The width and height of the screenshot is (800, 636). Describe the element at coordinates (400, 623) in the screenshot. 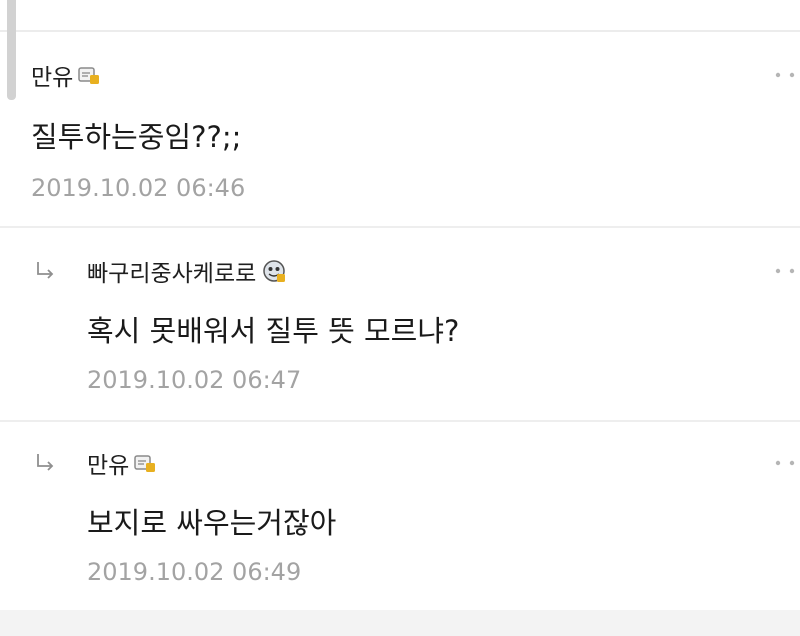

I see `bottom-divider-band` at that location.